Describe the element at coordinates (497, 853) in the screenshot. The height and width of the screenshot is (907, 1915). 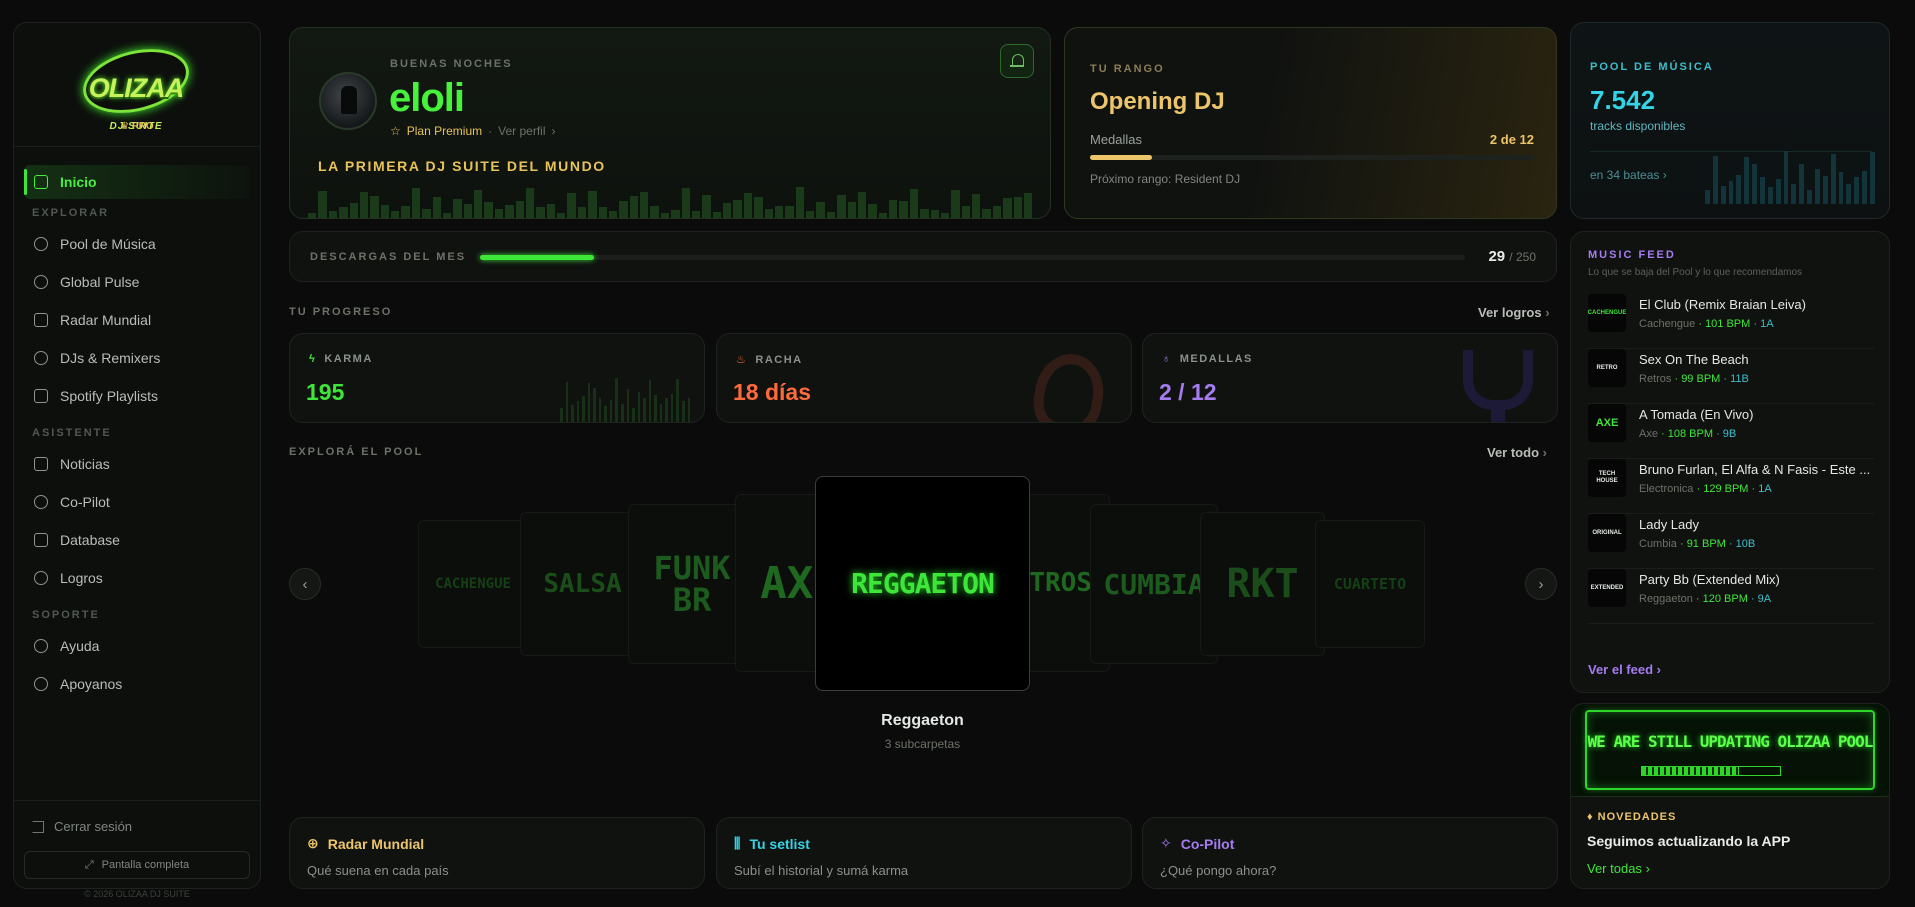
I see `radar-quick-card: ⊕ Radar Mundial Qué suena en cada país` at that location.